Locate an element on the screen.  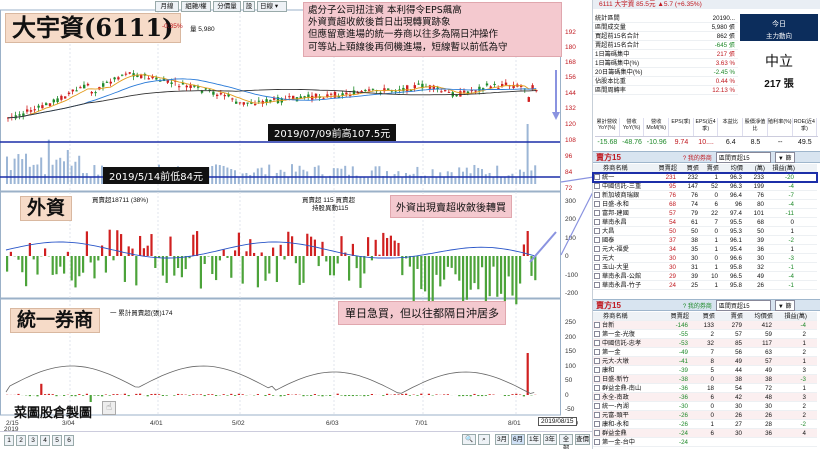
filter-button-sell: ▼ 篩 is located at coordinates (784, 305).